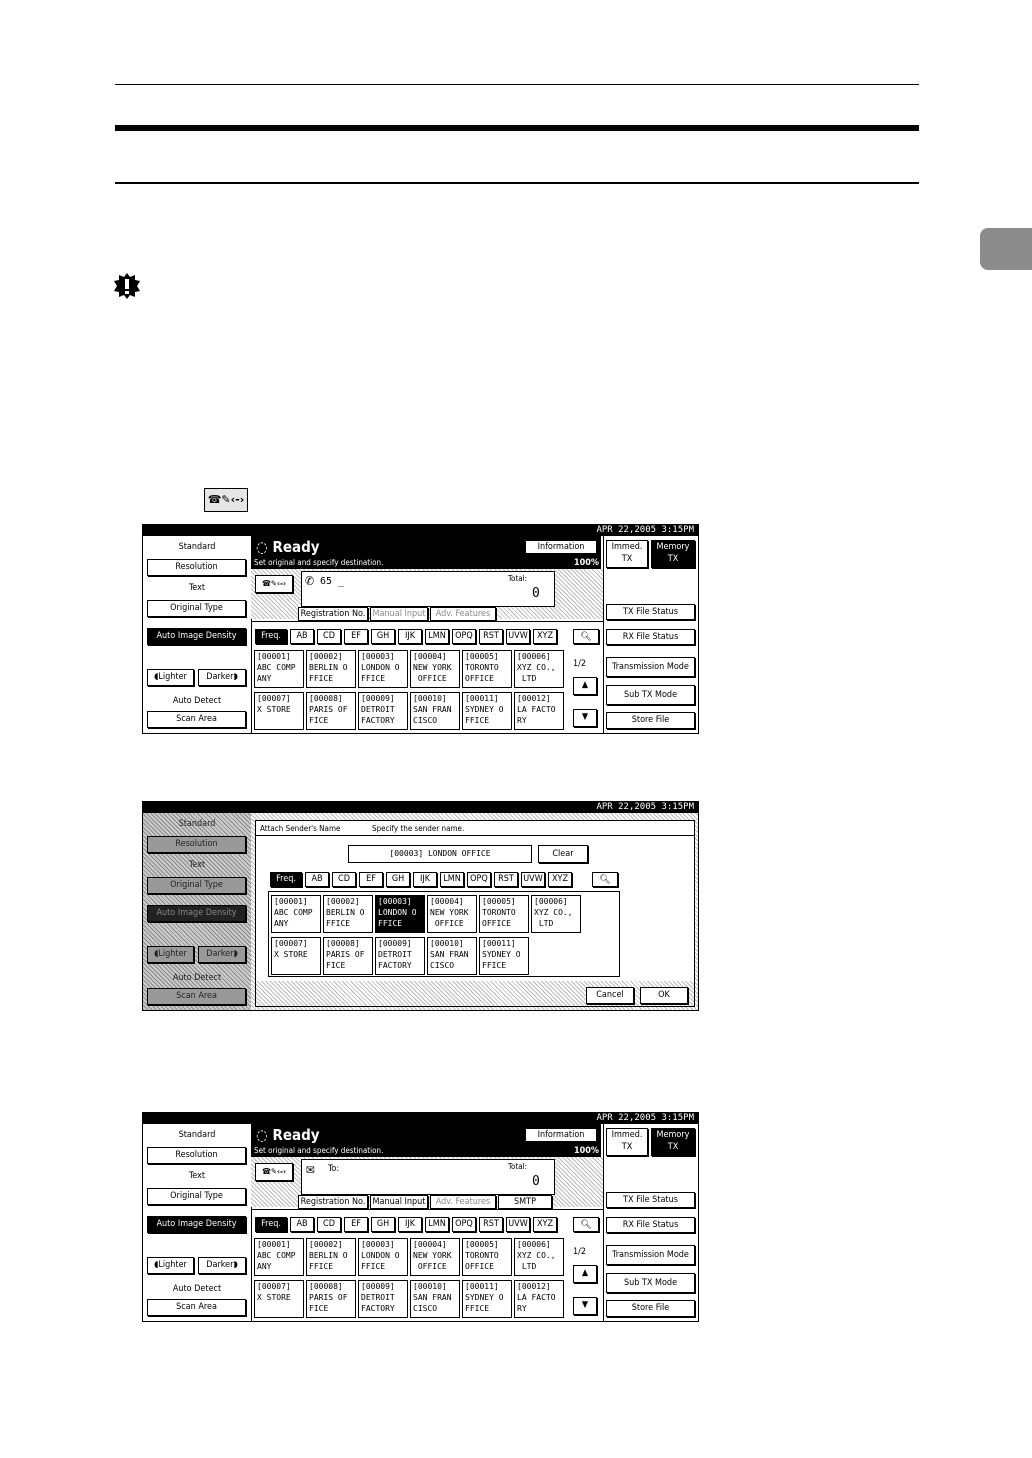 This screenshot has width=1032, height=1458. What do you see at coordinates (525, 1202) in the screenshot?
I see `tab-smtp: SMTP` at bounding box center [525, 1202].